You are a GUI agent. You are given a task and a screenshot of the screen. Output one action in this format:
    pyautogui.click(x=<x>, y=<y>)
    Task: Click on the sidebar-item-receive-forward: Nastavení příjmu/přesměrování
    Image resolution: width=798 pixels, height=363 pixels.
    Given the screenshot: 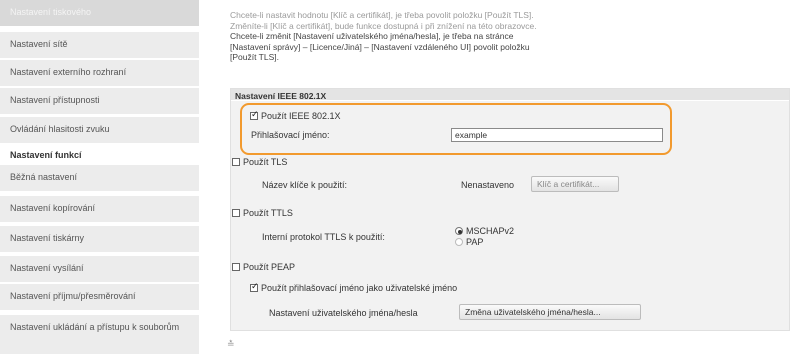 What is the action you would take?
    pyautogui.click(x=99, y=297)
    